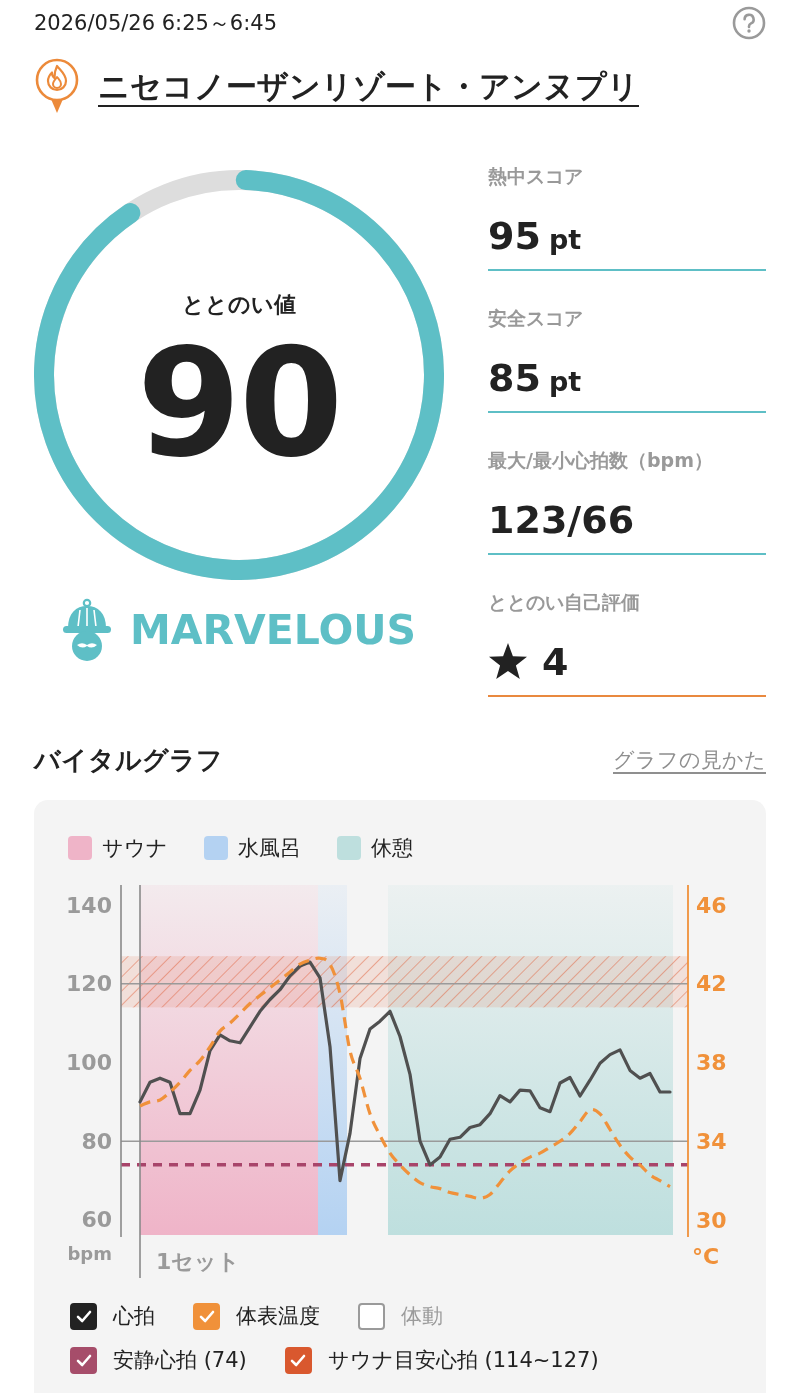 The image size is (800, 1393). What do you see at coordinates (57, 86) in the screenshot?
I see `flame-pin-icon` at bounding box center [57, 86].